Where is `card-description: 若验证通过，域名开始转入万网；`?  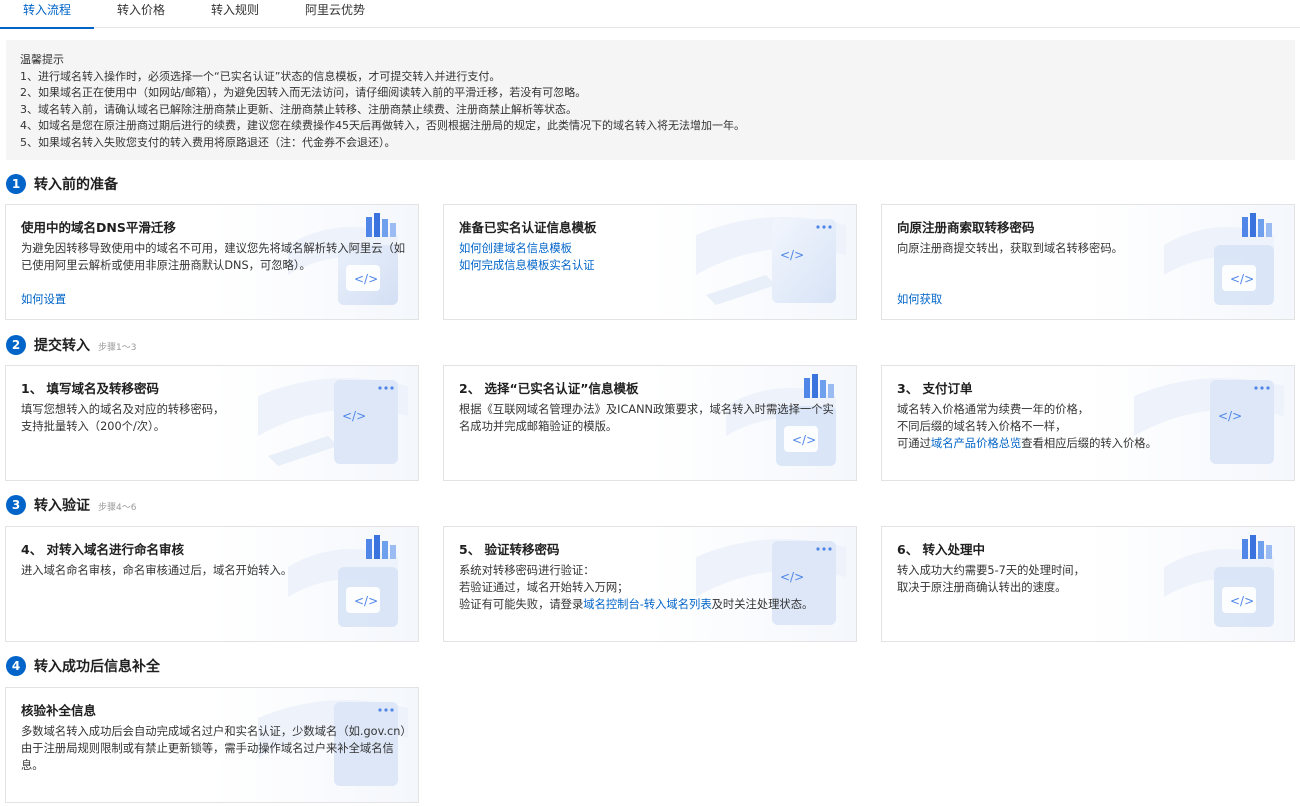 card-description: 若验证通过，域名开始转入万网； is located at coordinates (544, 587).